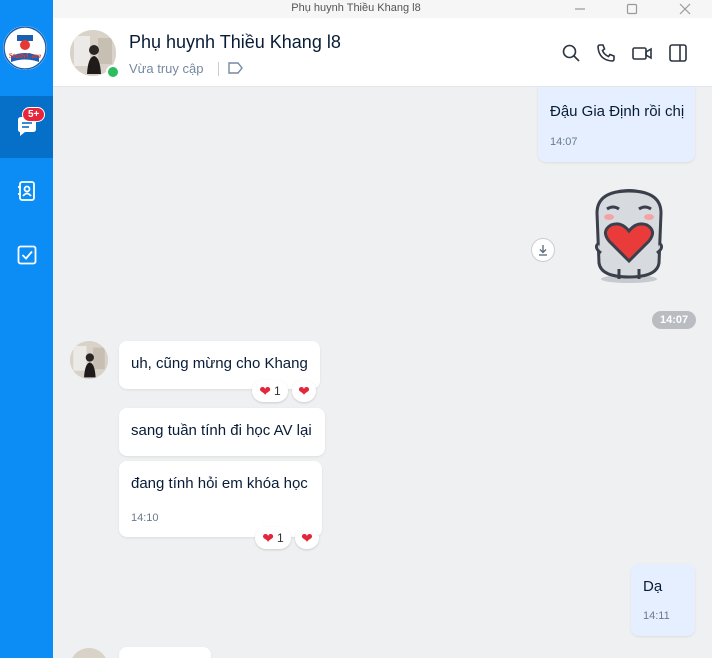 This screenshot has width=712, height=658. Describe the element at coordinates (674, 320) in the screenshot. I see `sticker-time: 14:07` at that location.